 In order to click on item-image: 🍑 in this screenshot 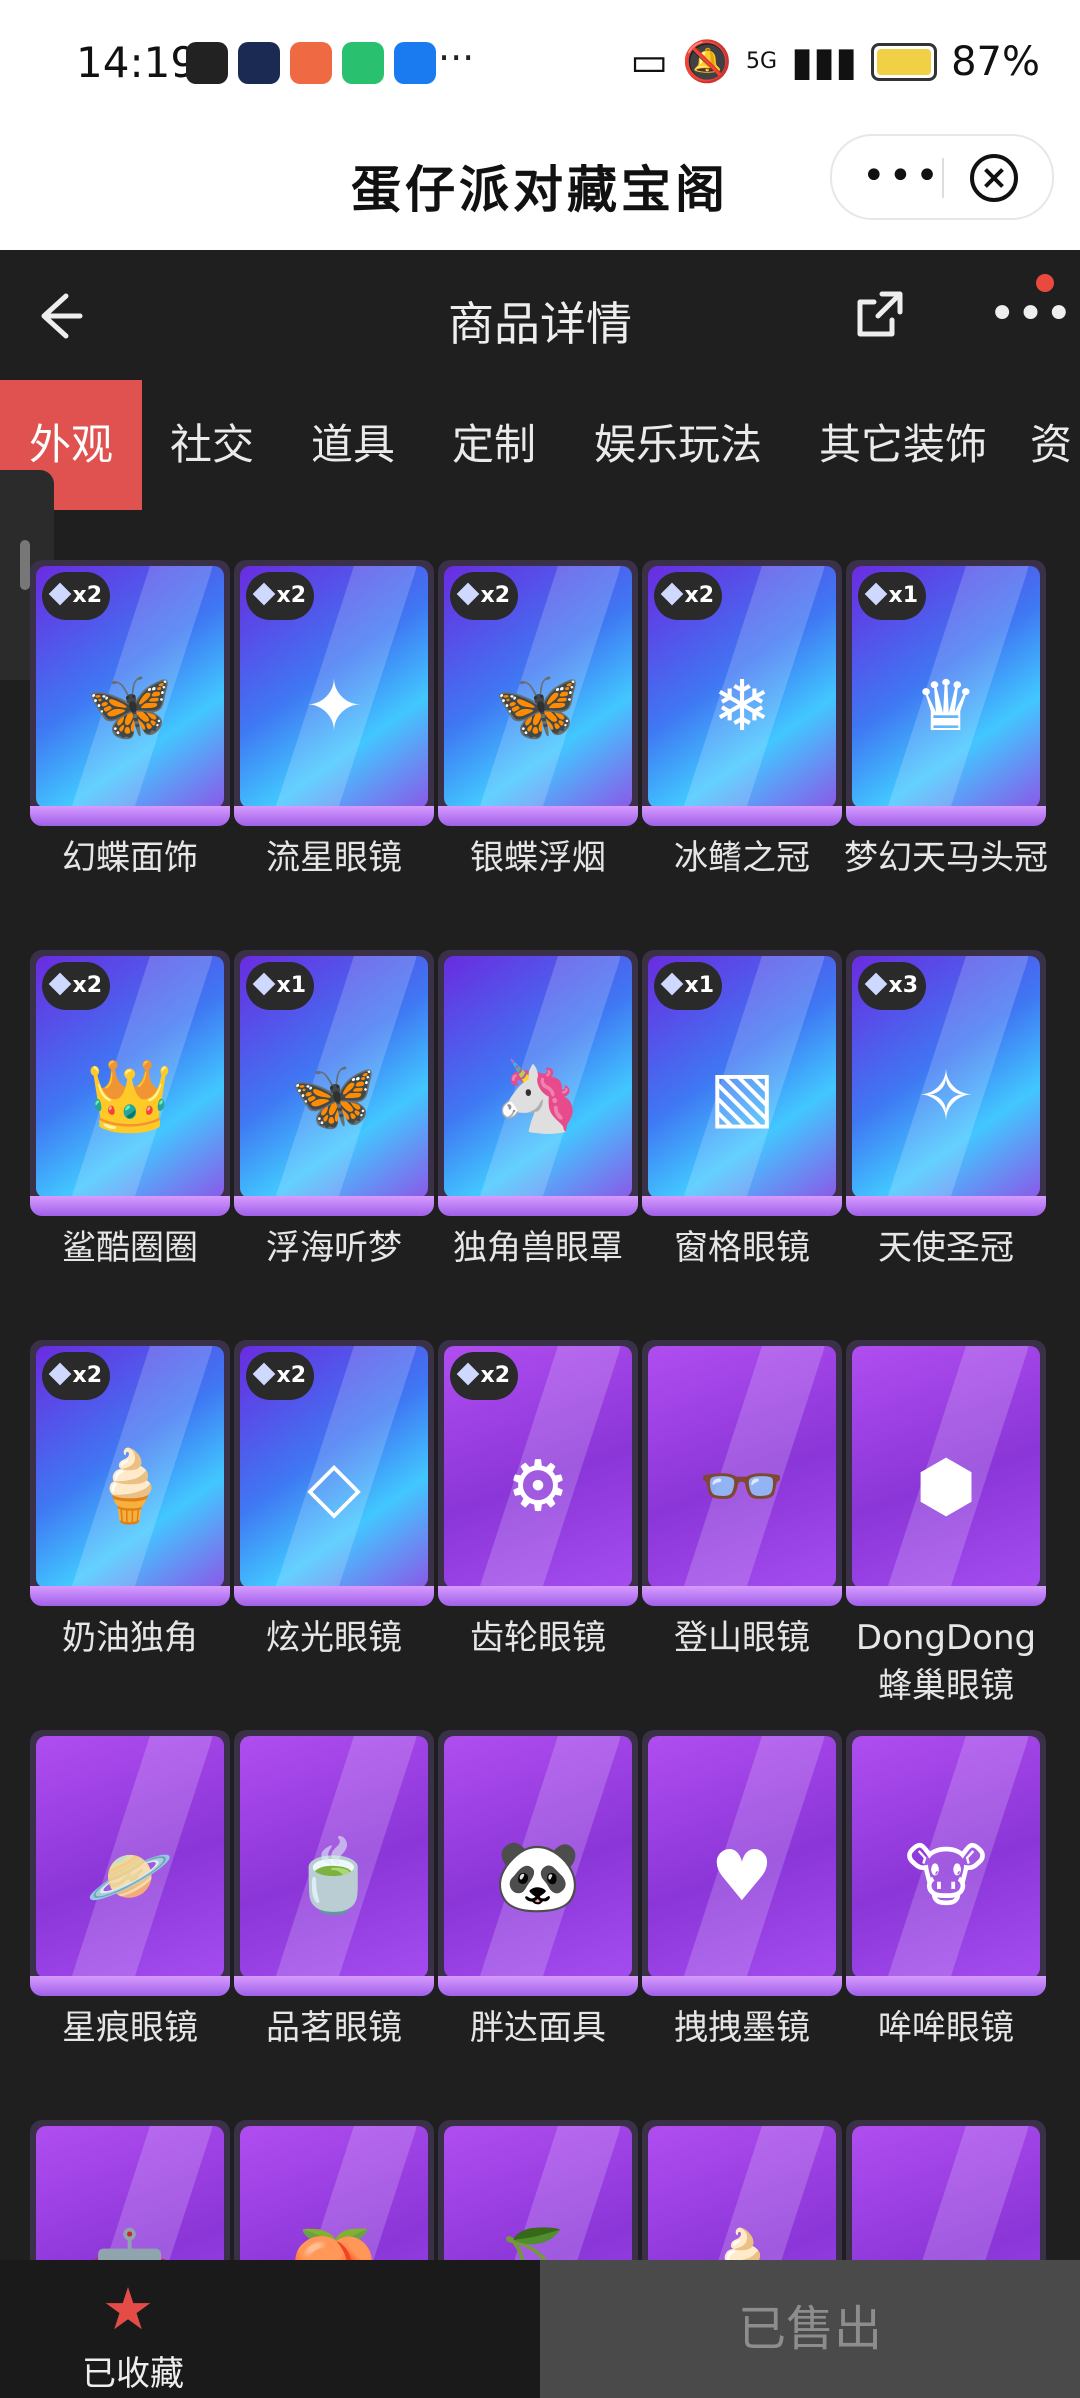, I will do `click(334, 2193)`.